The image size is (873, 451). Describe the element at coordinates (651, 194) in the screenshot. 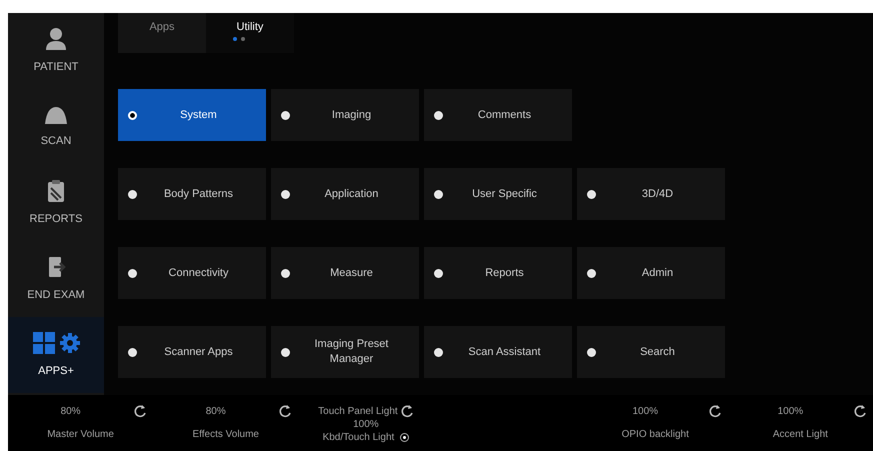

I see `menu-button: 3D/4D` at that location.